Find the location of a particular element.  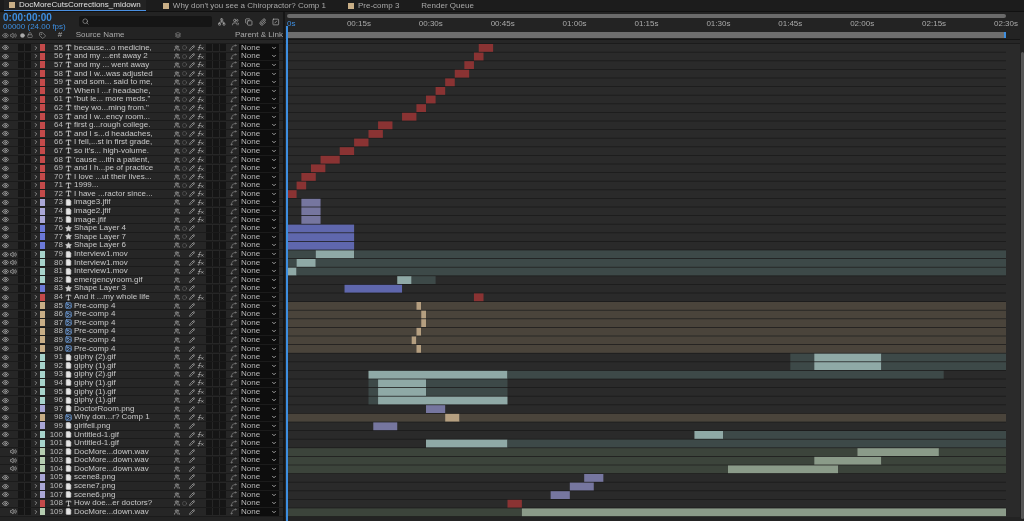

current-timecode: 0:00:00:00 is located at coordinates (38, 17).